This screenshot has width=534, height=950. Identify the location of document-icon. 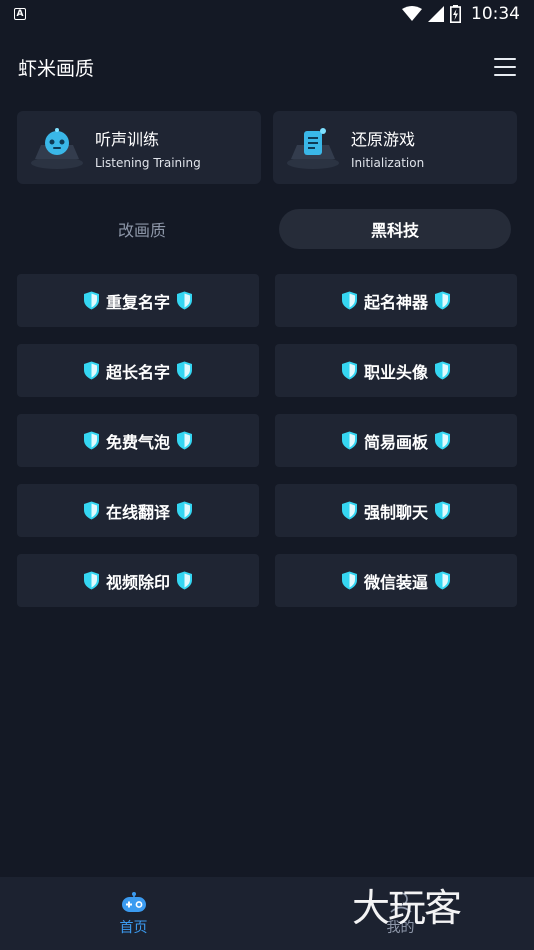
(313, 148).